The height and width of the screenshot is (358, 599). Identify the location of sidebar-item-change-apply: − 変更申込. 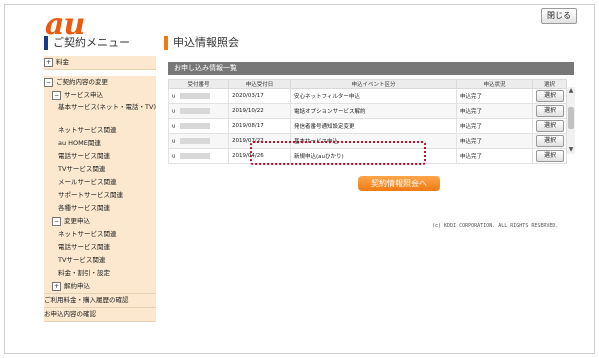
(100, 221).